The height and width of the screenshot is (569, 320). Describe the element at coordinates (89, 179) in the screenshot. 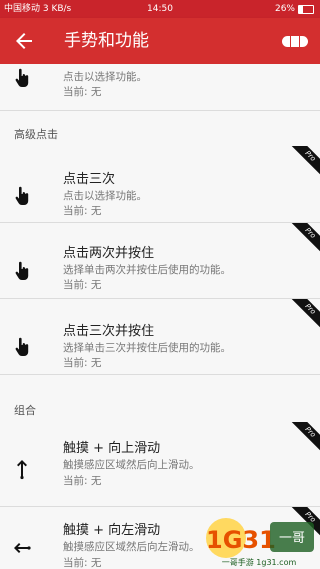

I see `item-title: 点击三次` at that location.